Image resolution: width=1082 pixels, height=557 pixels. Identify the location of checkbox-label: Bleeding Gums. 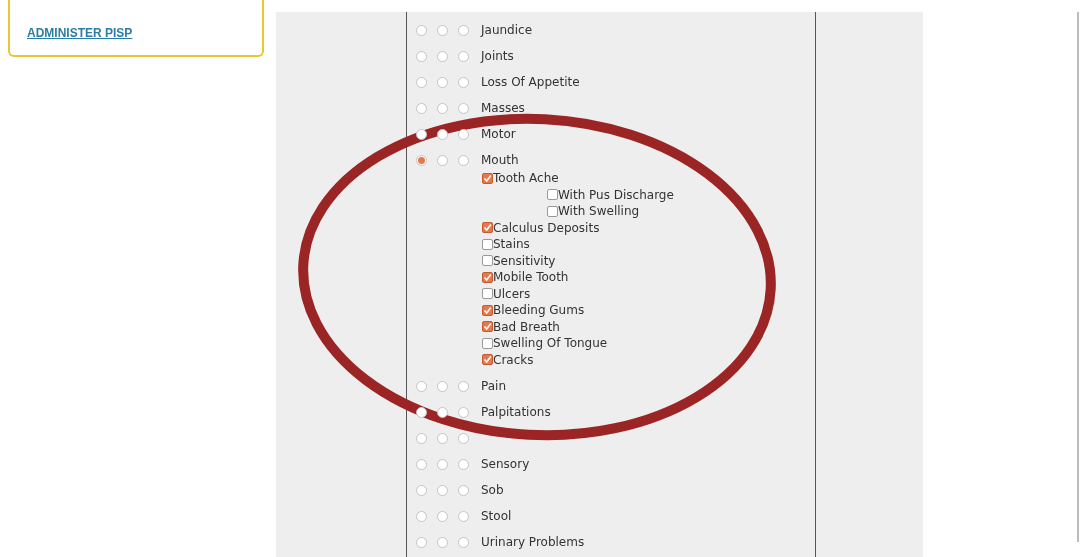
(539, 310).